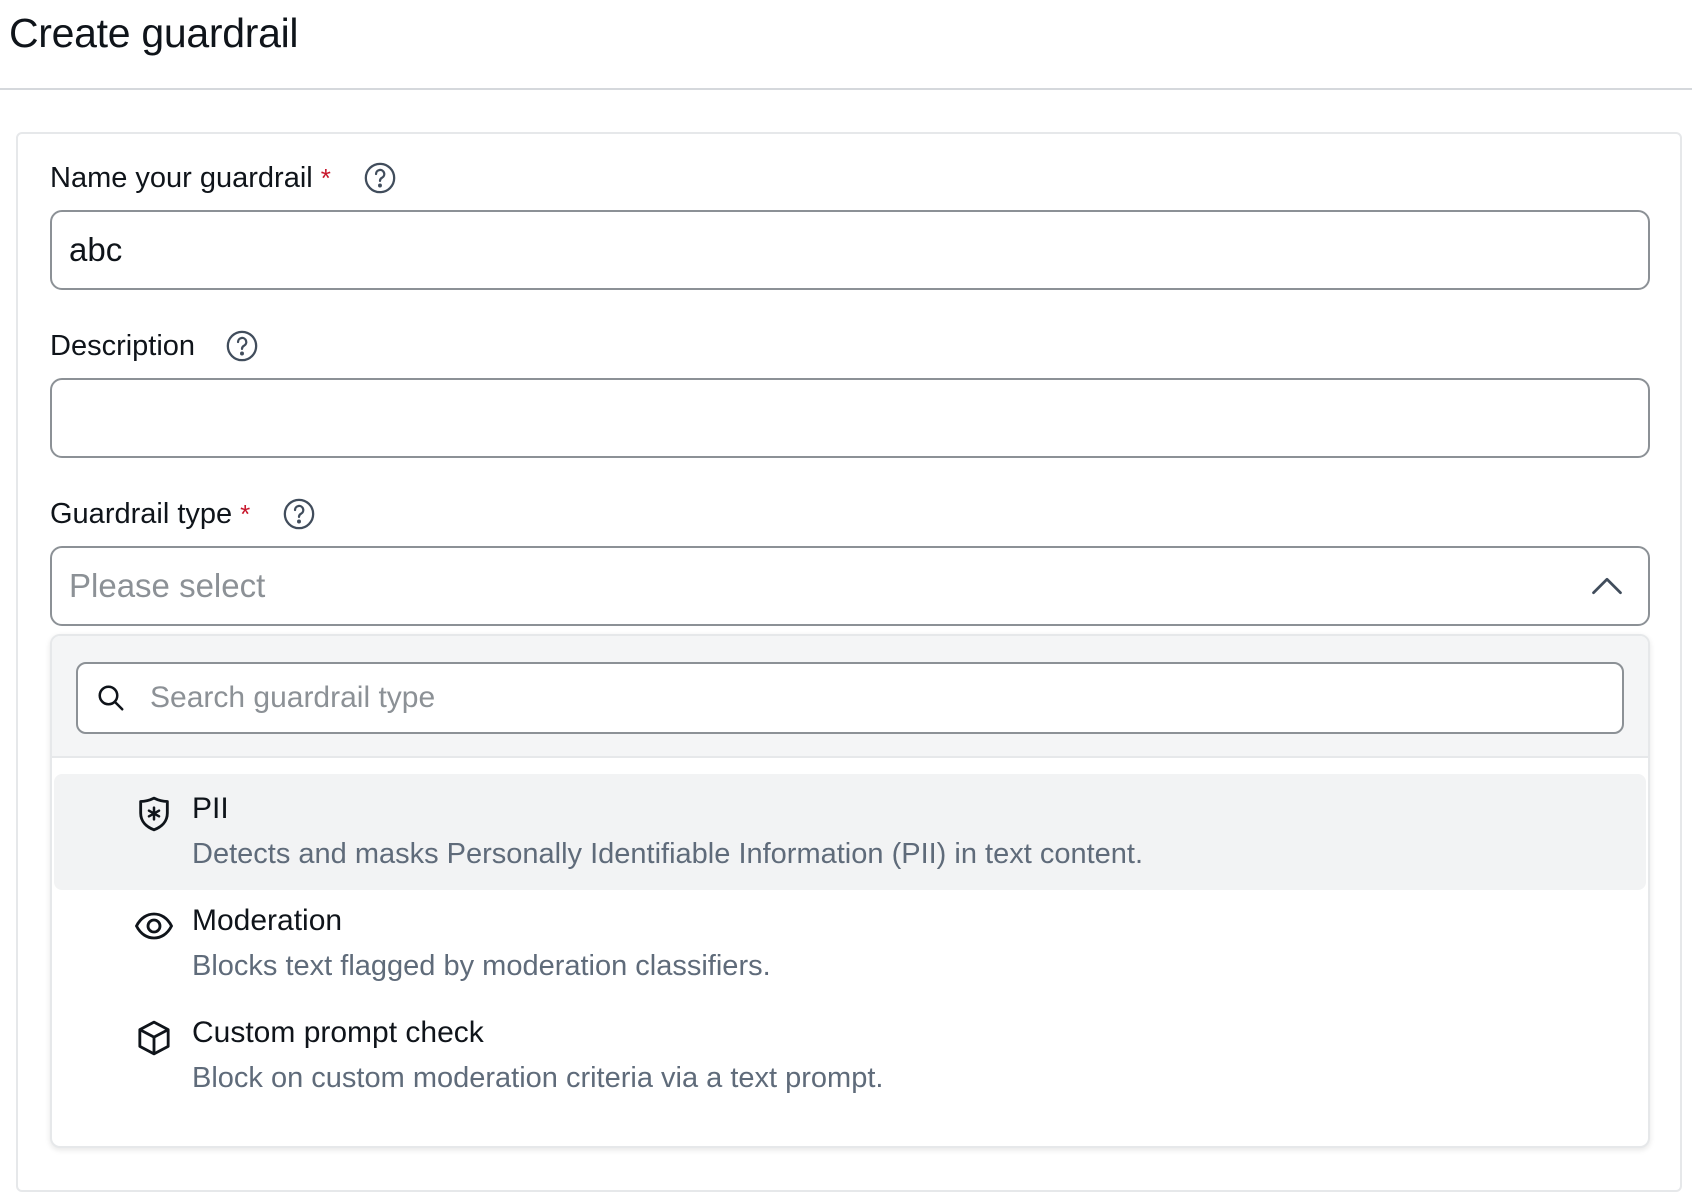 This screenshot has width=1692, height=1192. Describe the element at coordinates (210, 808) in the screenshot. I see `option-title: PII` at that location.